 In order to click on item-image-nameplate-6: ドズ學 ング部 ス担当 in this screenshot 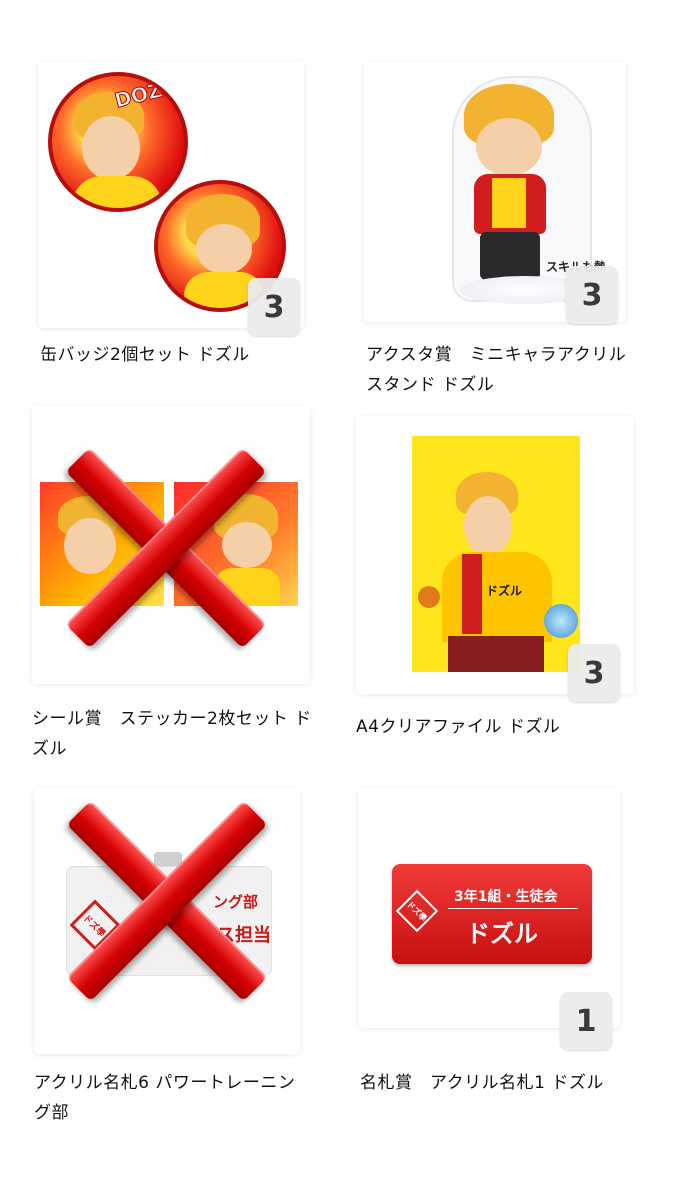, I will do `click(167, 921)`.